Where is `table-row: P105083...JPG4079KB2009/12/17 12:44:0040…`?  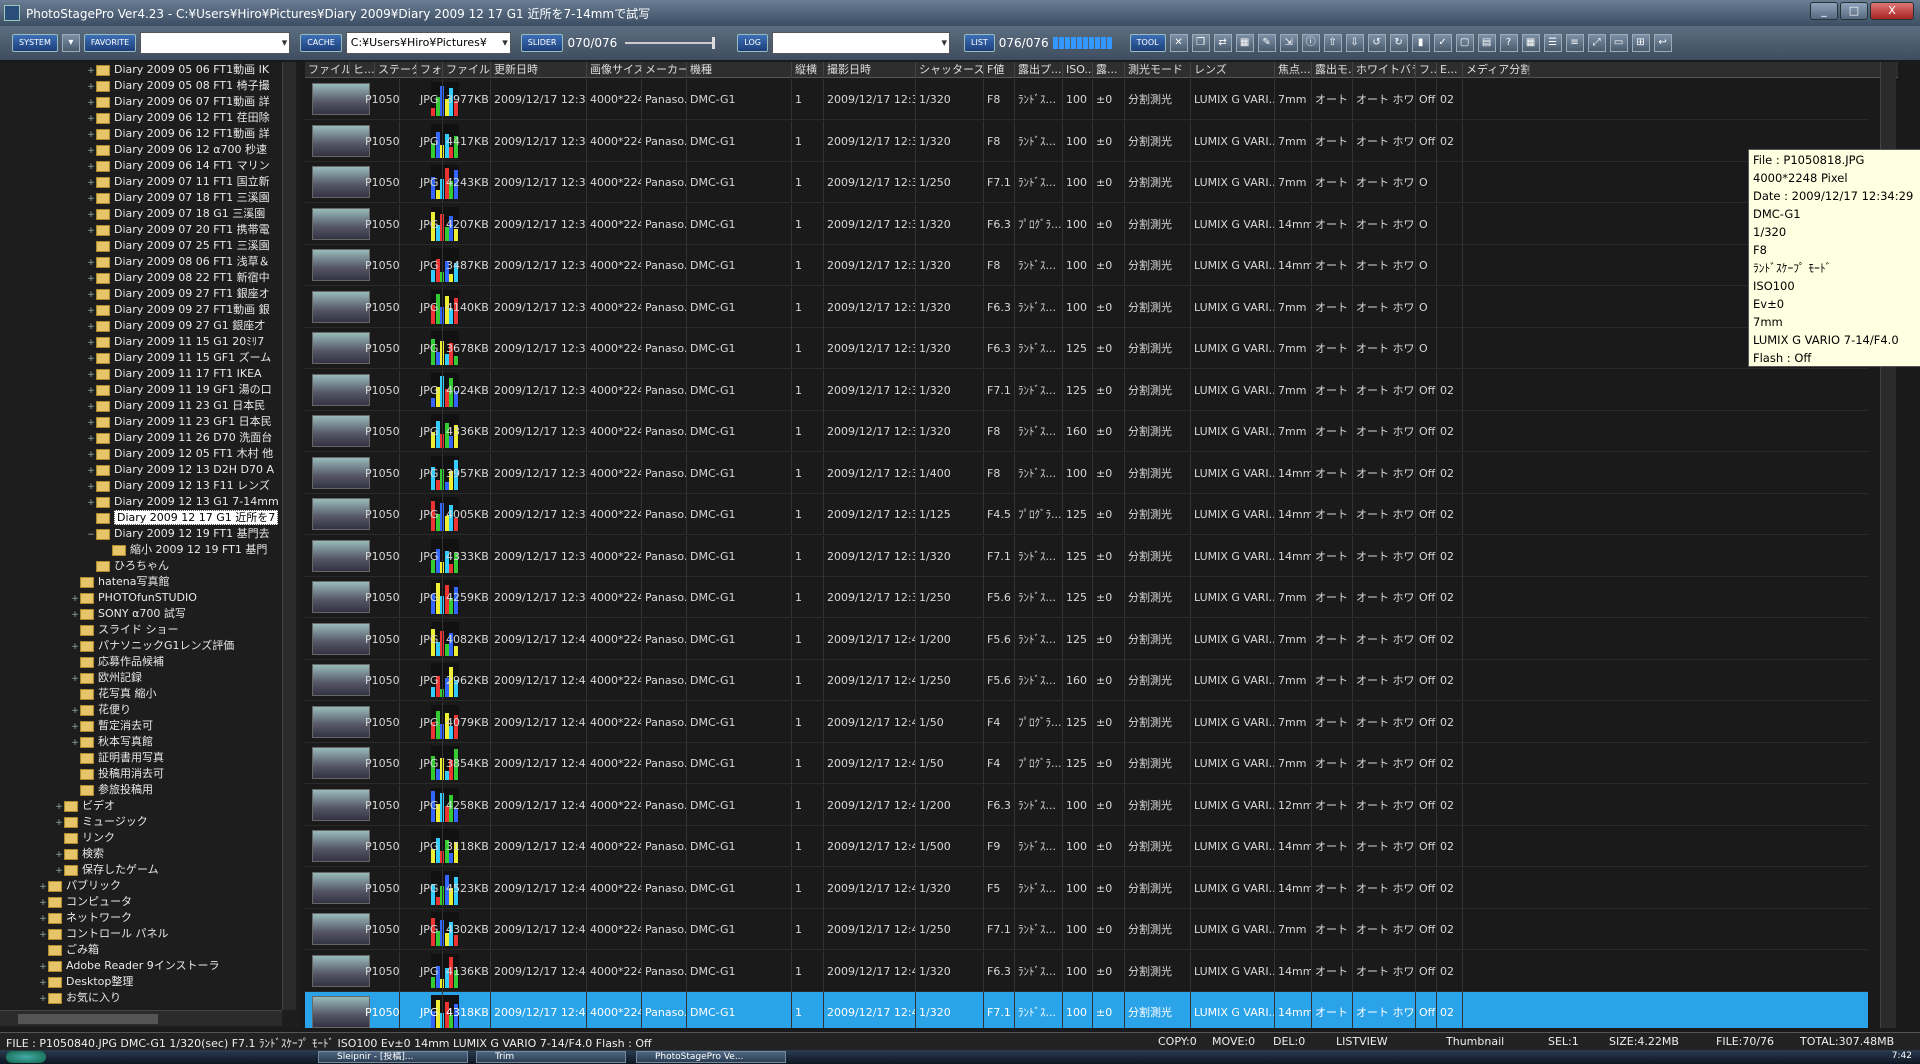 table-row: P105083...JPG4079KB2009/12/17 12:44:0040… is located at coordinates (1086, 722).